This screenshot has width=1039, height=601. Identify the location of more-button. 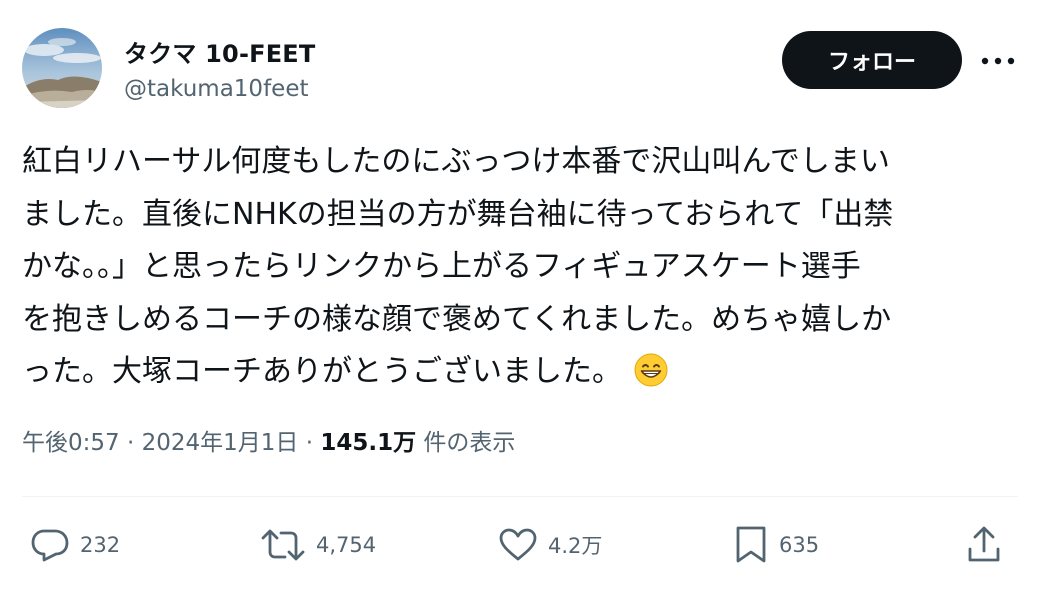
(998, 61).